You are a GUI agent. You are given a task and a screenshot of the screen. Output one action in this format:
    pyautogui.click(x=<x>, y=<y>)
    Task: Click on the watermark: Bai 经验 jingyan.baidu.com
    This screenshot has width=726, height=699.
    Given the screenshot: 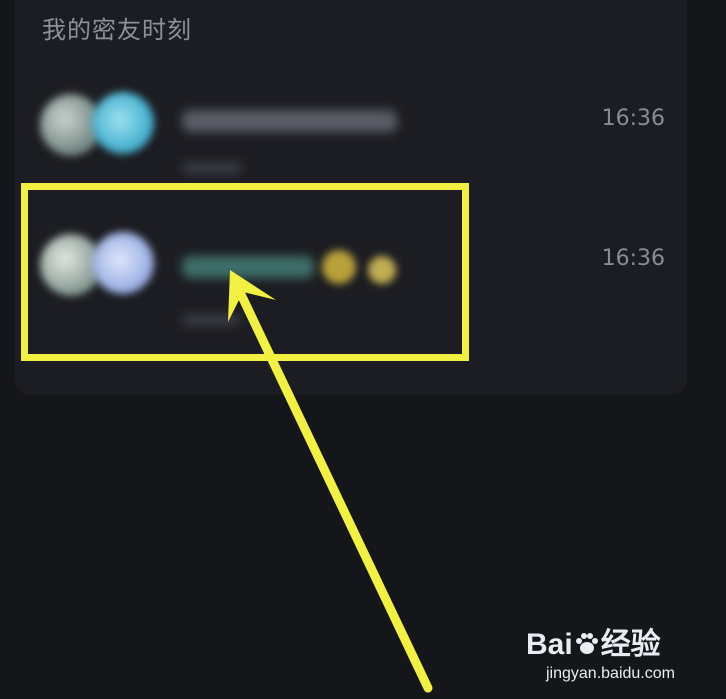 What is the action you would take?
    pyautogui.click(x=616, y=654)
    